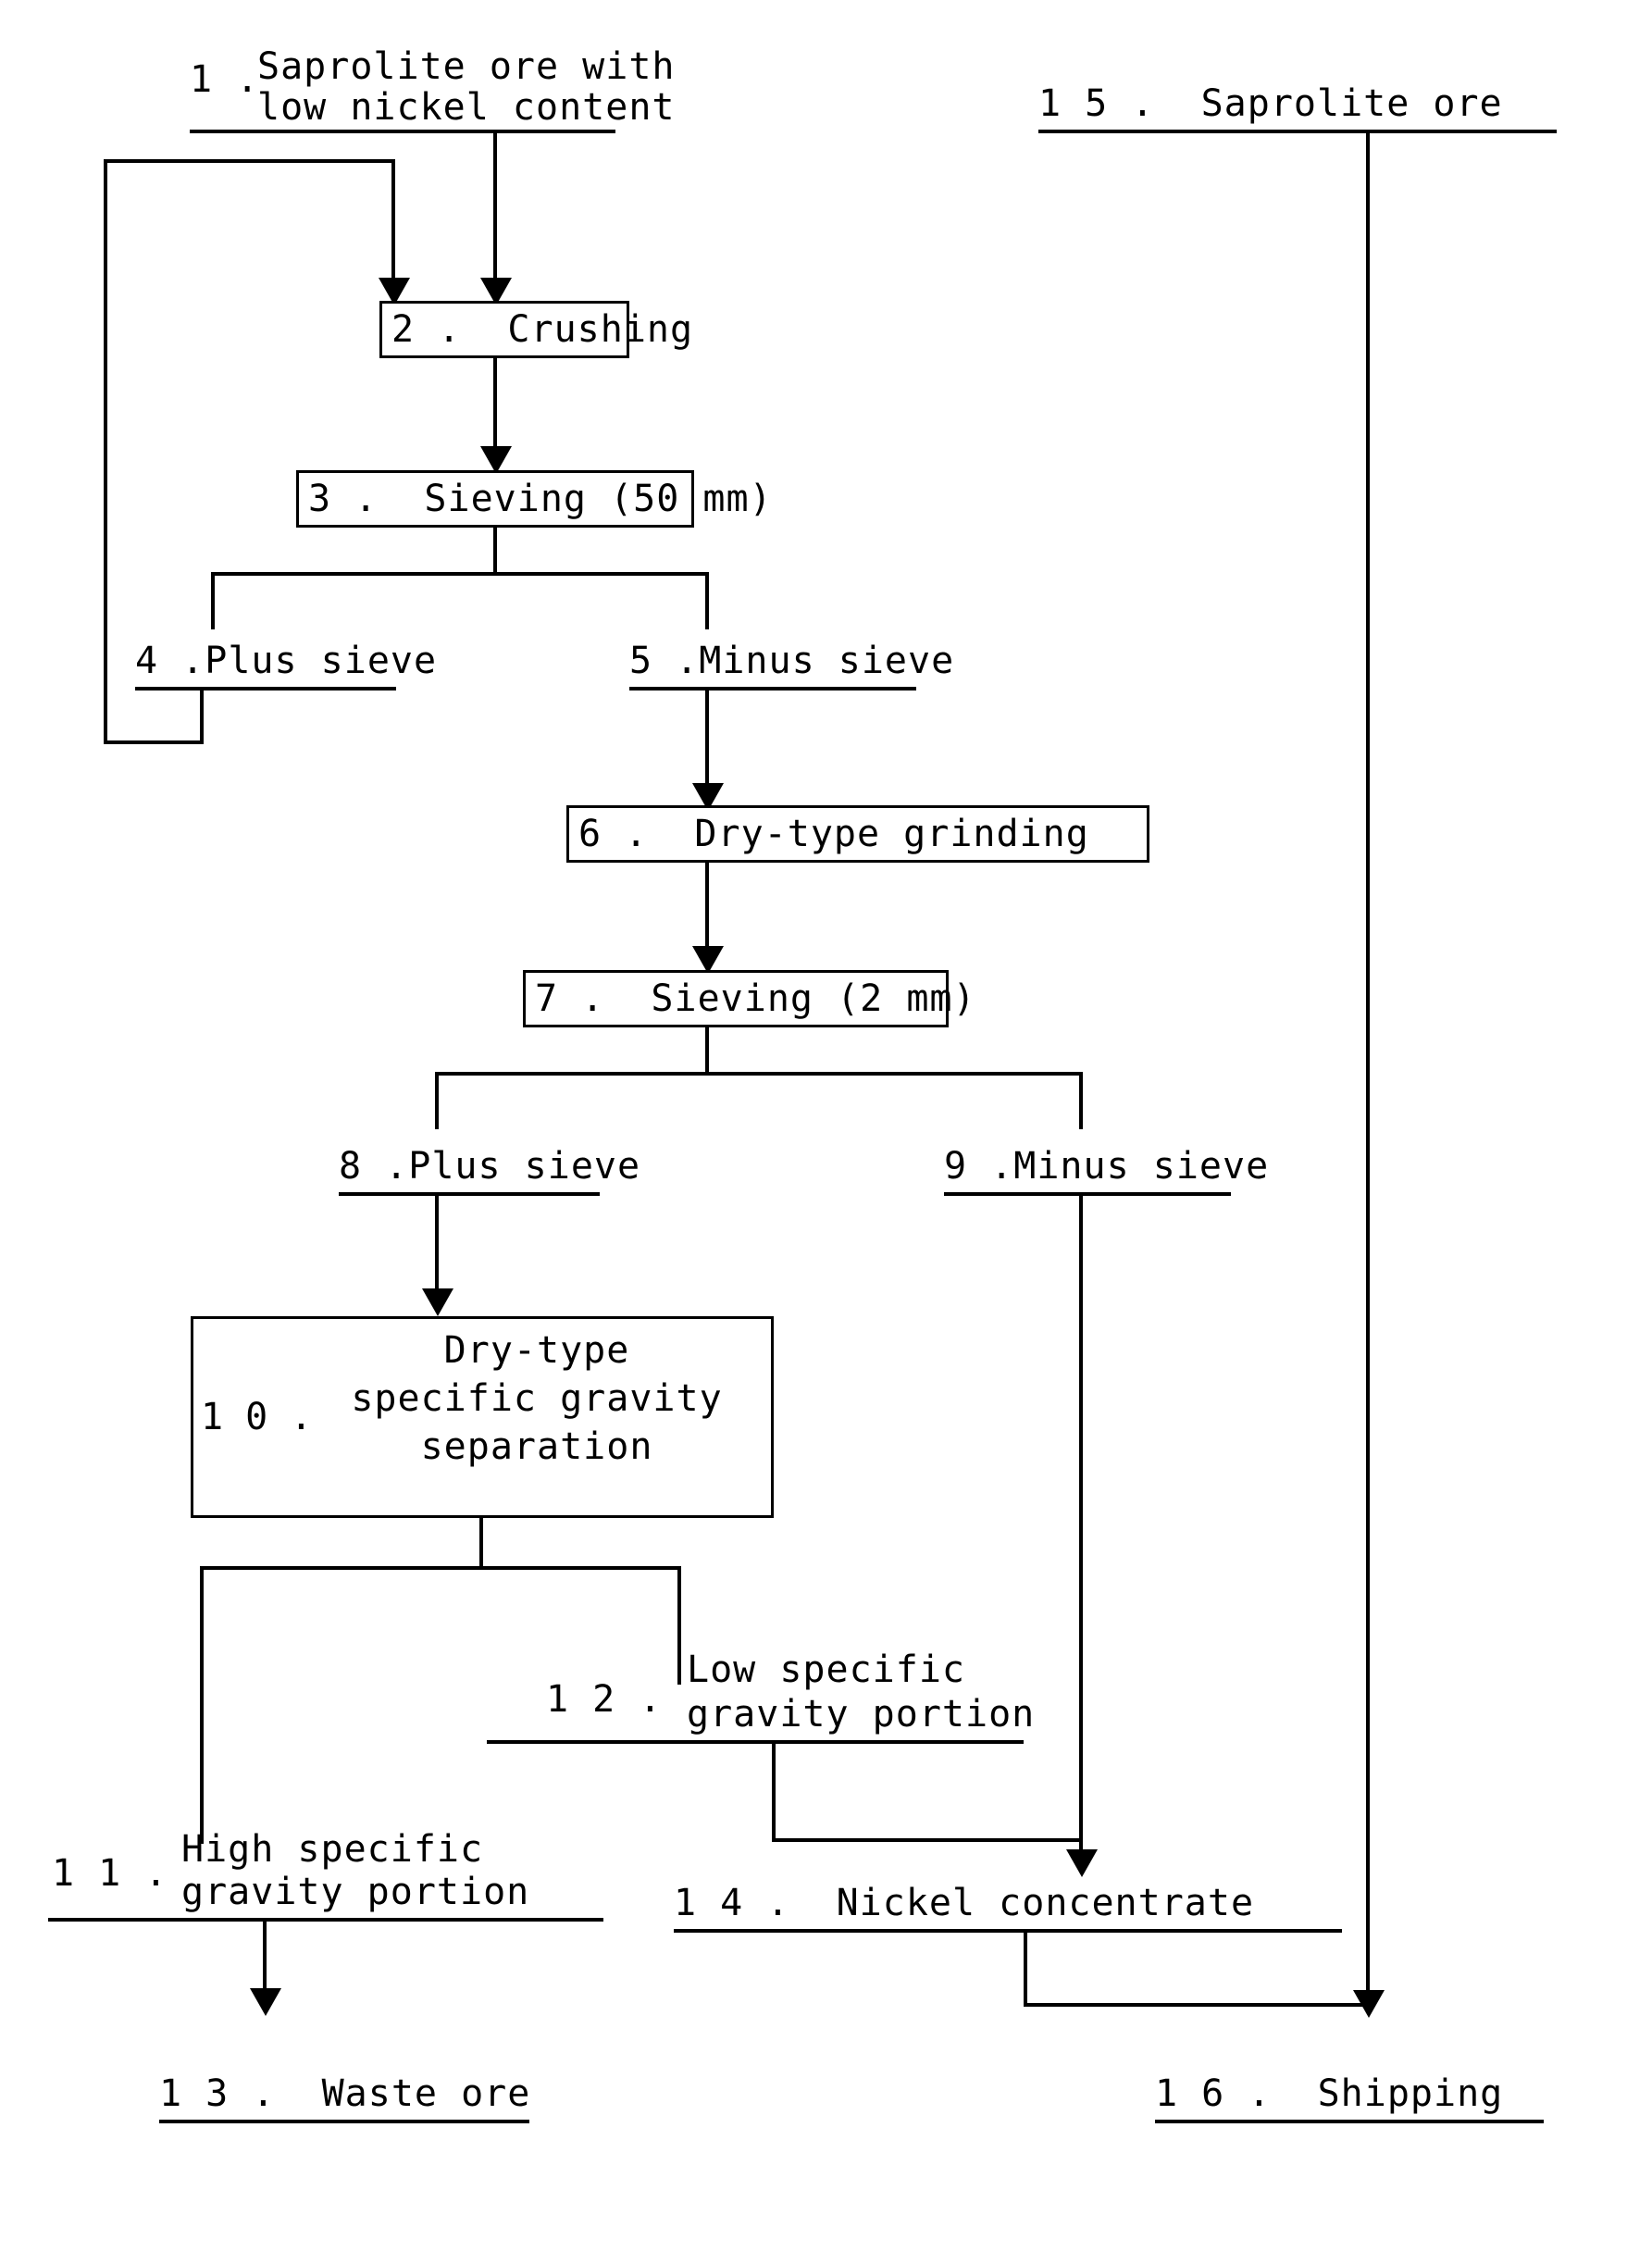  What do you see at coordinates (286, 661) in the screenshot?
I see `node-4-label: 4 .Plus sieve` at bounding box center [286, 661].